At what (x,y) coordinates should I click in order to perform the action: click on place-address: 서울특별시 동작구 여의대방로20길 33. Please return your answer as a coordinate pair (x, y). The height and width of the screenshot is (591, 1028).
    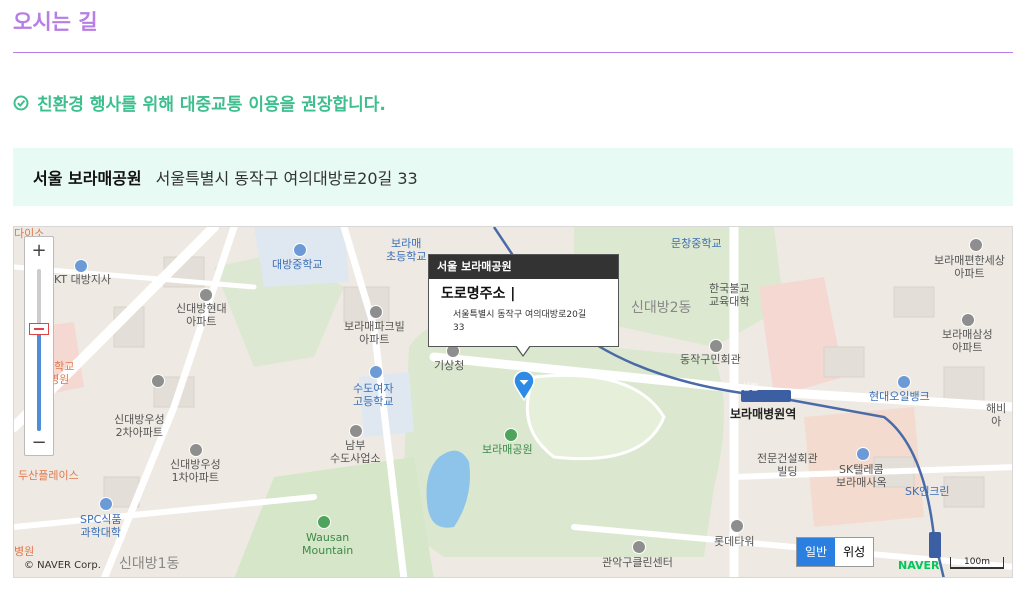
    Looking at the image, I should click on (286, 178).